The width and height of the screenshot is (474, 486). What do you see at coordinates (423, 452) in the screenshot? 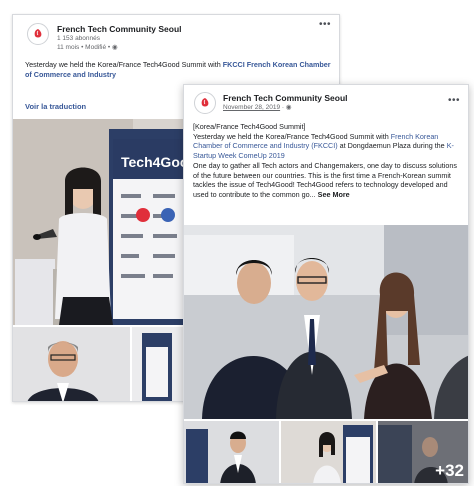
I see `thumbnail-more-photos: +32` at bounding box center [423, 452].